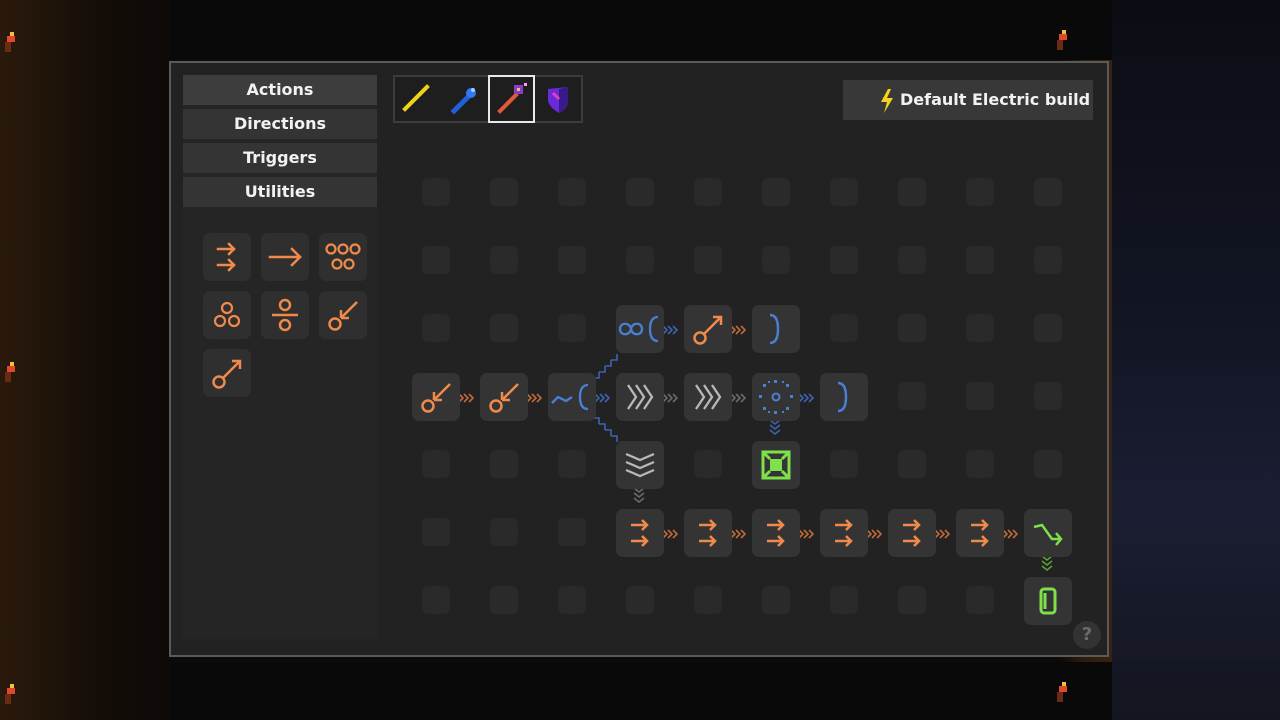 Image resolution: width=1280 pixels, height=720 pixels. Describe the element at coordinates (887, 108) in the screenshot. I see `lightning-bolt-icon` at that location.